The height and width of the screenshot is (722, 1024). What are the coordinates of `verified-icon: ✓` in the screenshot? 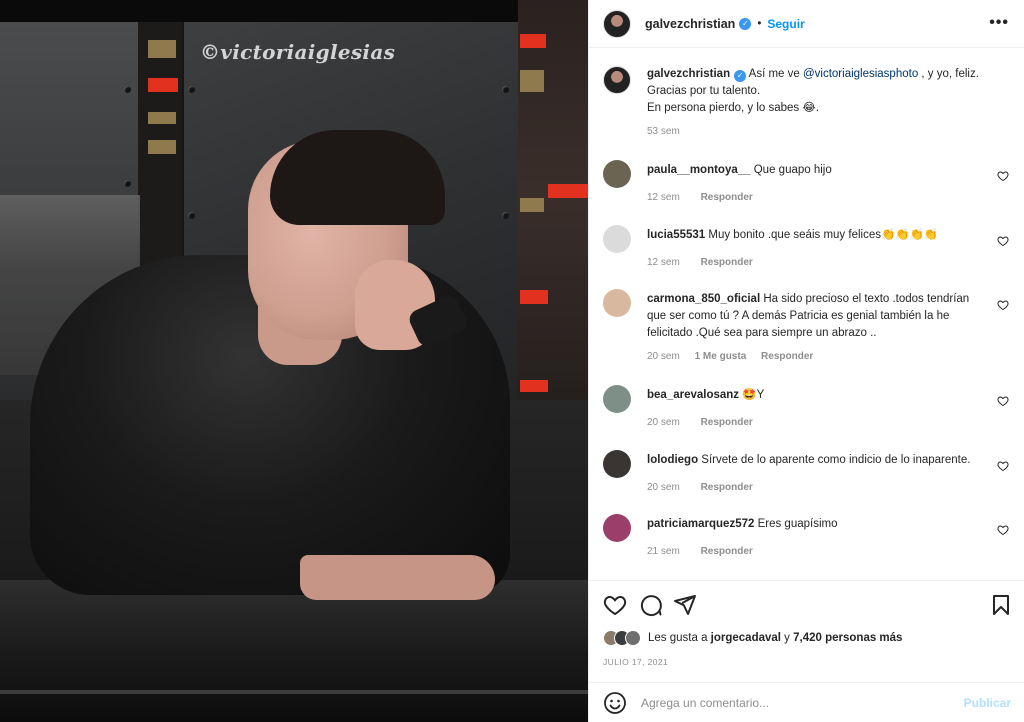 It's located at (740, 76).